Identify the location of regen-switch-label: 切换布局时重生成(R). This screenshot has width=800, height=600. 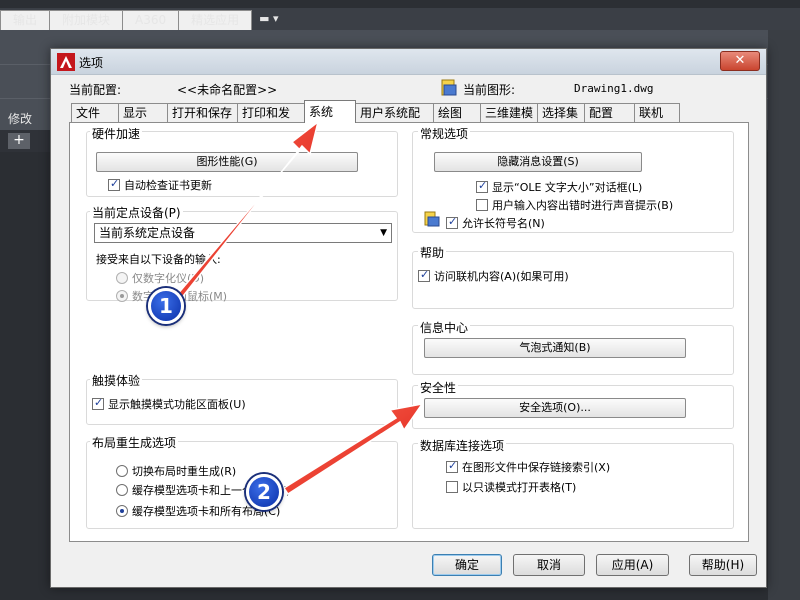
(184, 471).